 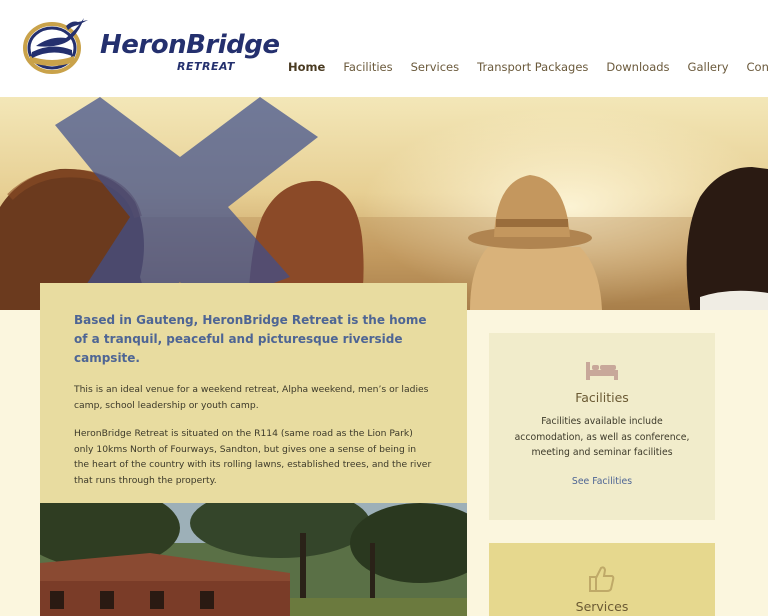 I want to click on facilities-card-title: Facilities, so click(x=602, y=397).